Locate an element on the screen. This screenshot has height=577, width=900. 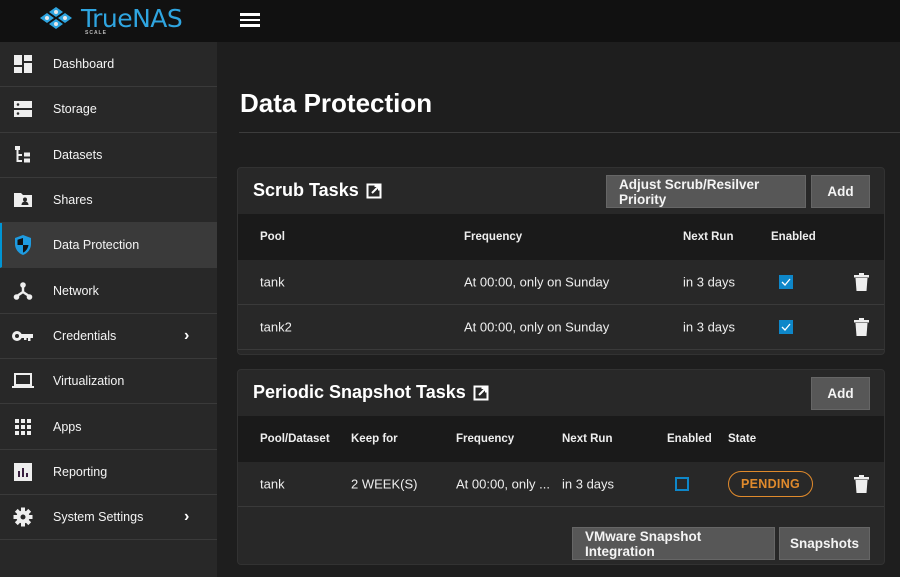
pool-cell: tank is located at coordinates (272, 282).